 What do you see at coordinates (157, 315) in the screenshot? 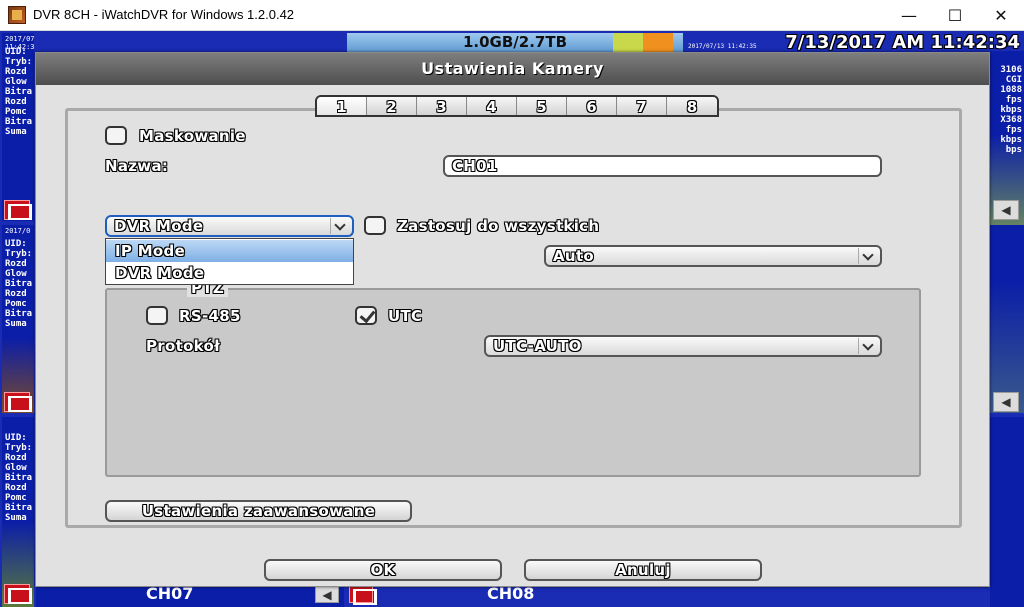
I see `rs485-checkbox` at bounding box center [157, 315].